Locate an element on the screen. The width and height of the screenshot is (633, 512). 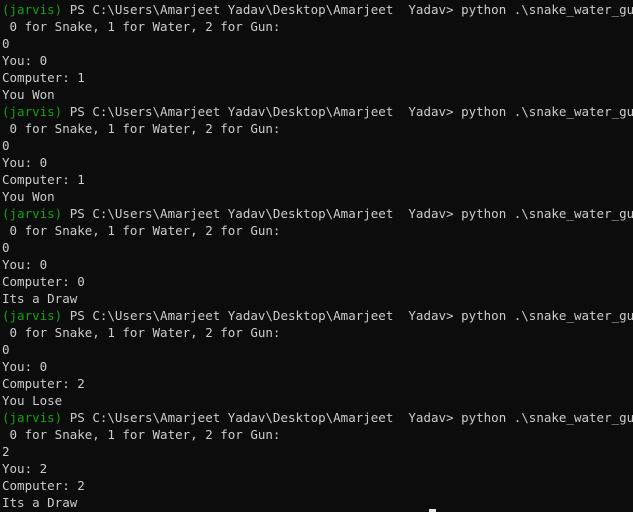
computer-choice-line: Computer: 0 is located at coordinates (43, 281).